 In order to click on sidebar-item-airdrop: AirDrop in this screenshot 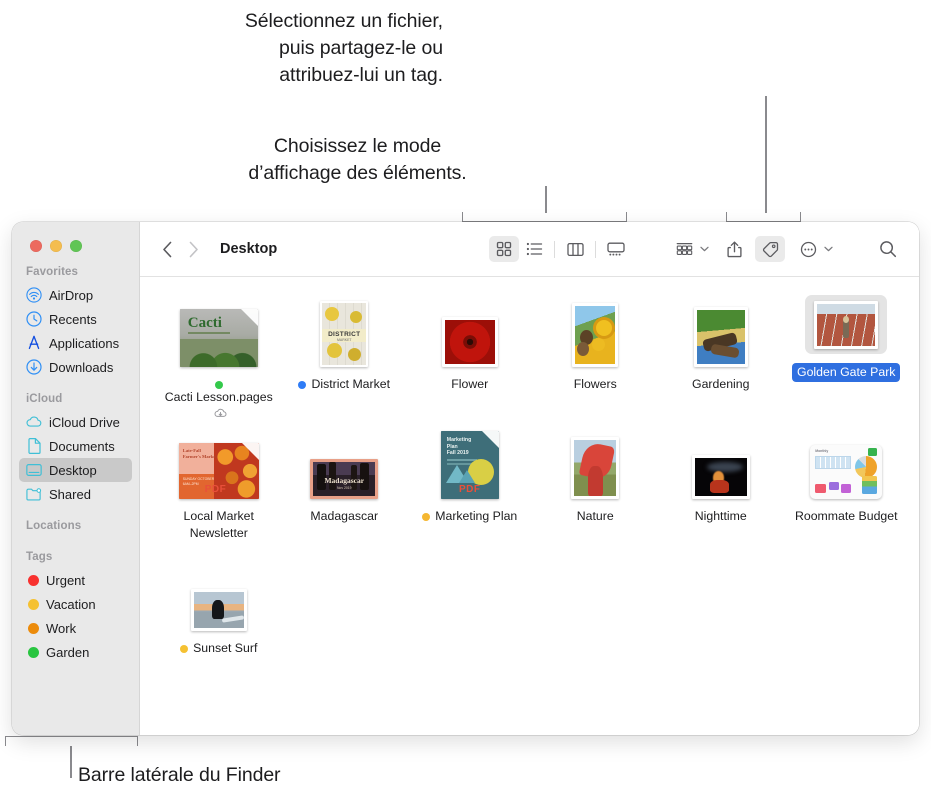, I will do `click(75, 295)`.